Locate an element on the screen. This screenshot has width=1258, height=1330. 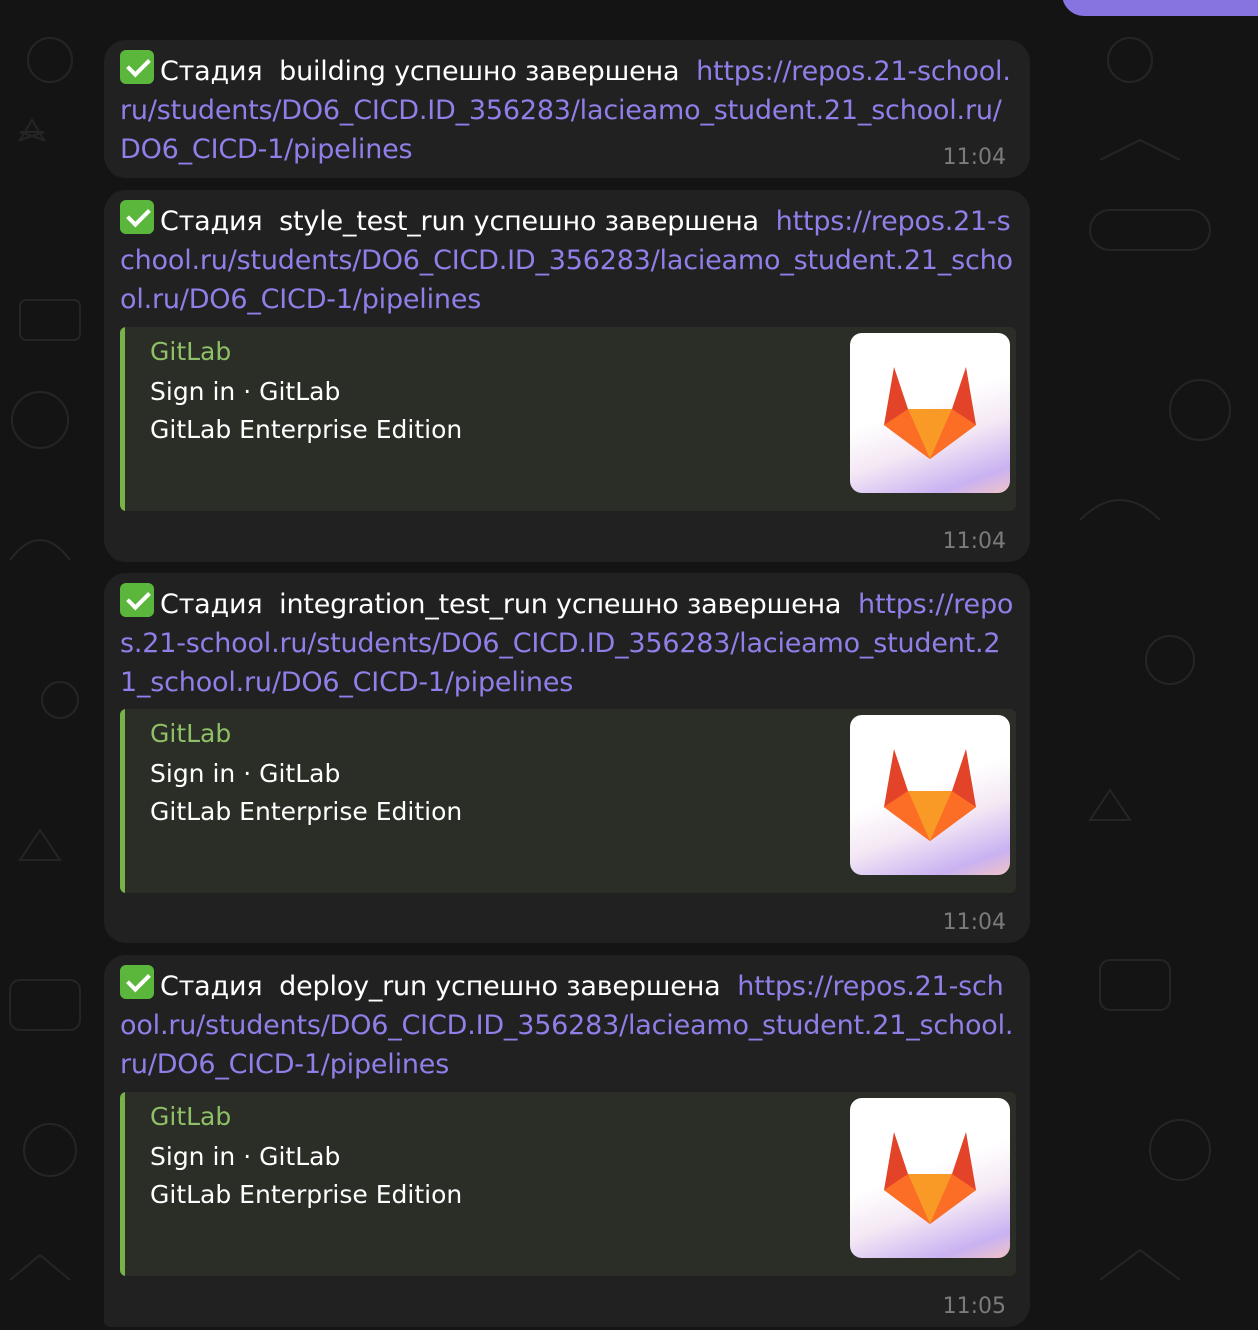
outgoing-message-bubble is located at coordinates (1160, 8).